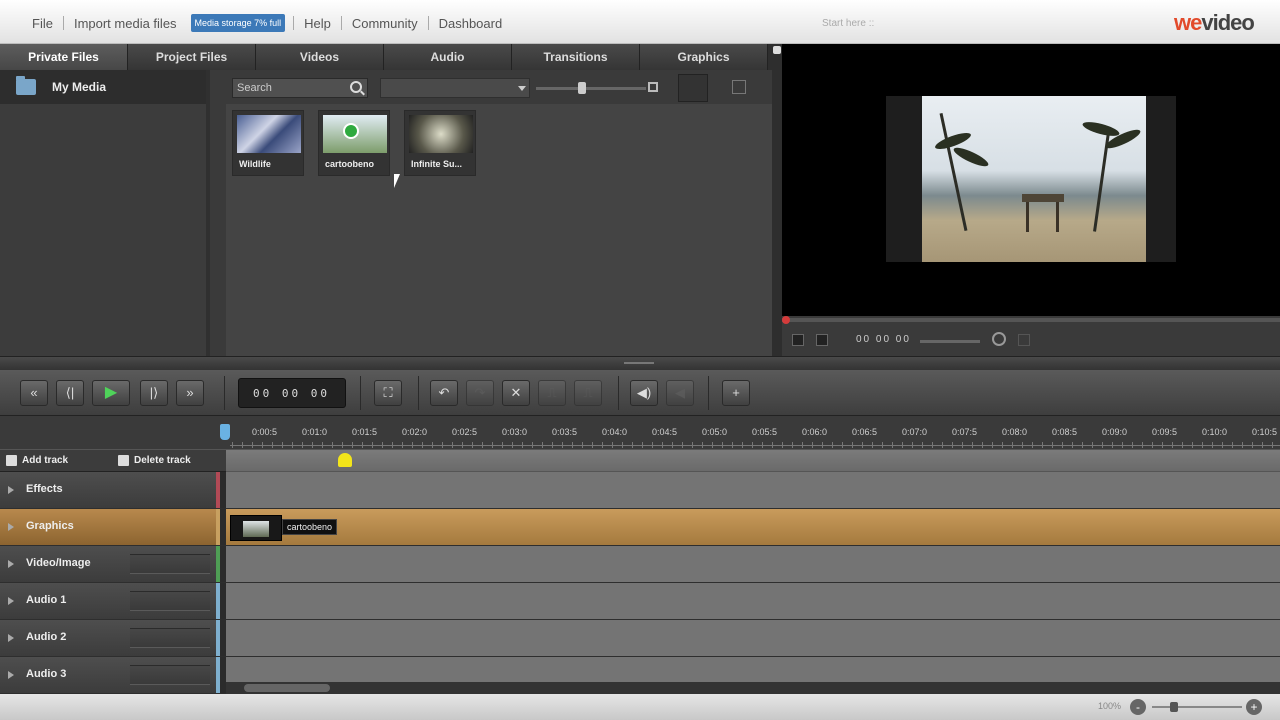 The image size is (1280, 720). I want to click on menu-help: Help, so click(317, 23).